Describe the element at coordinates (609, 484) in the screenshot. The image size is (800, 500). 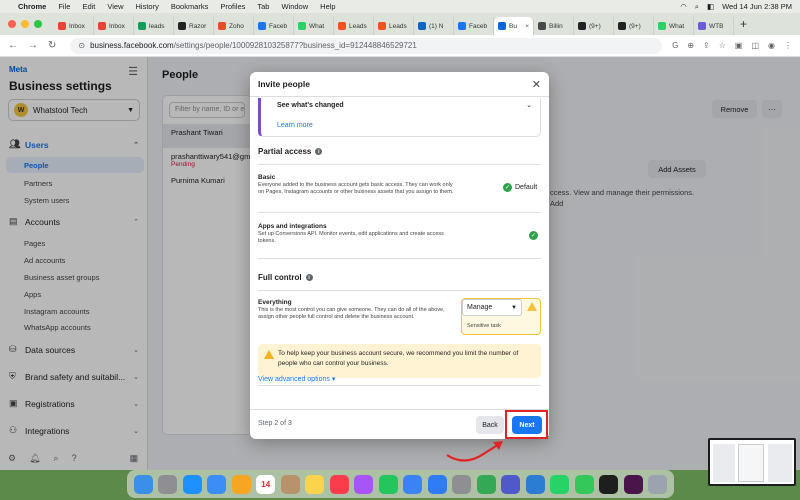
I see `dock-figma-icon` at that location.